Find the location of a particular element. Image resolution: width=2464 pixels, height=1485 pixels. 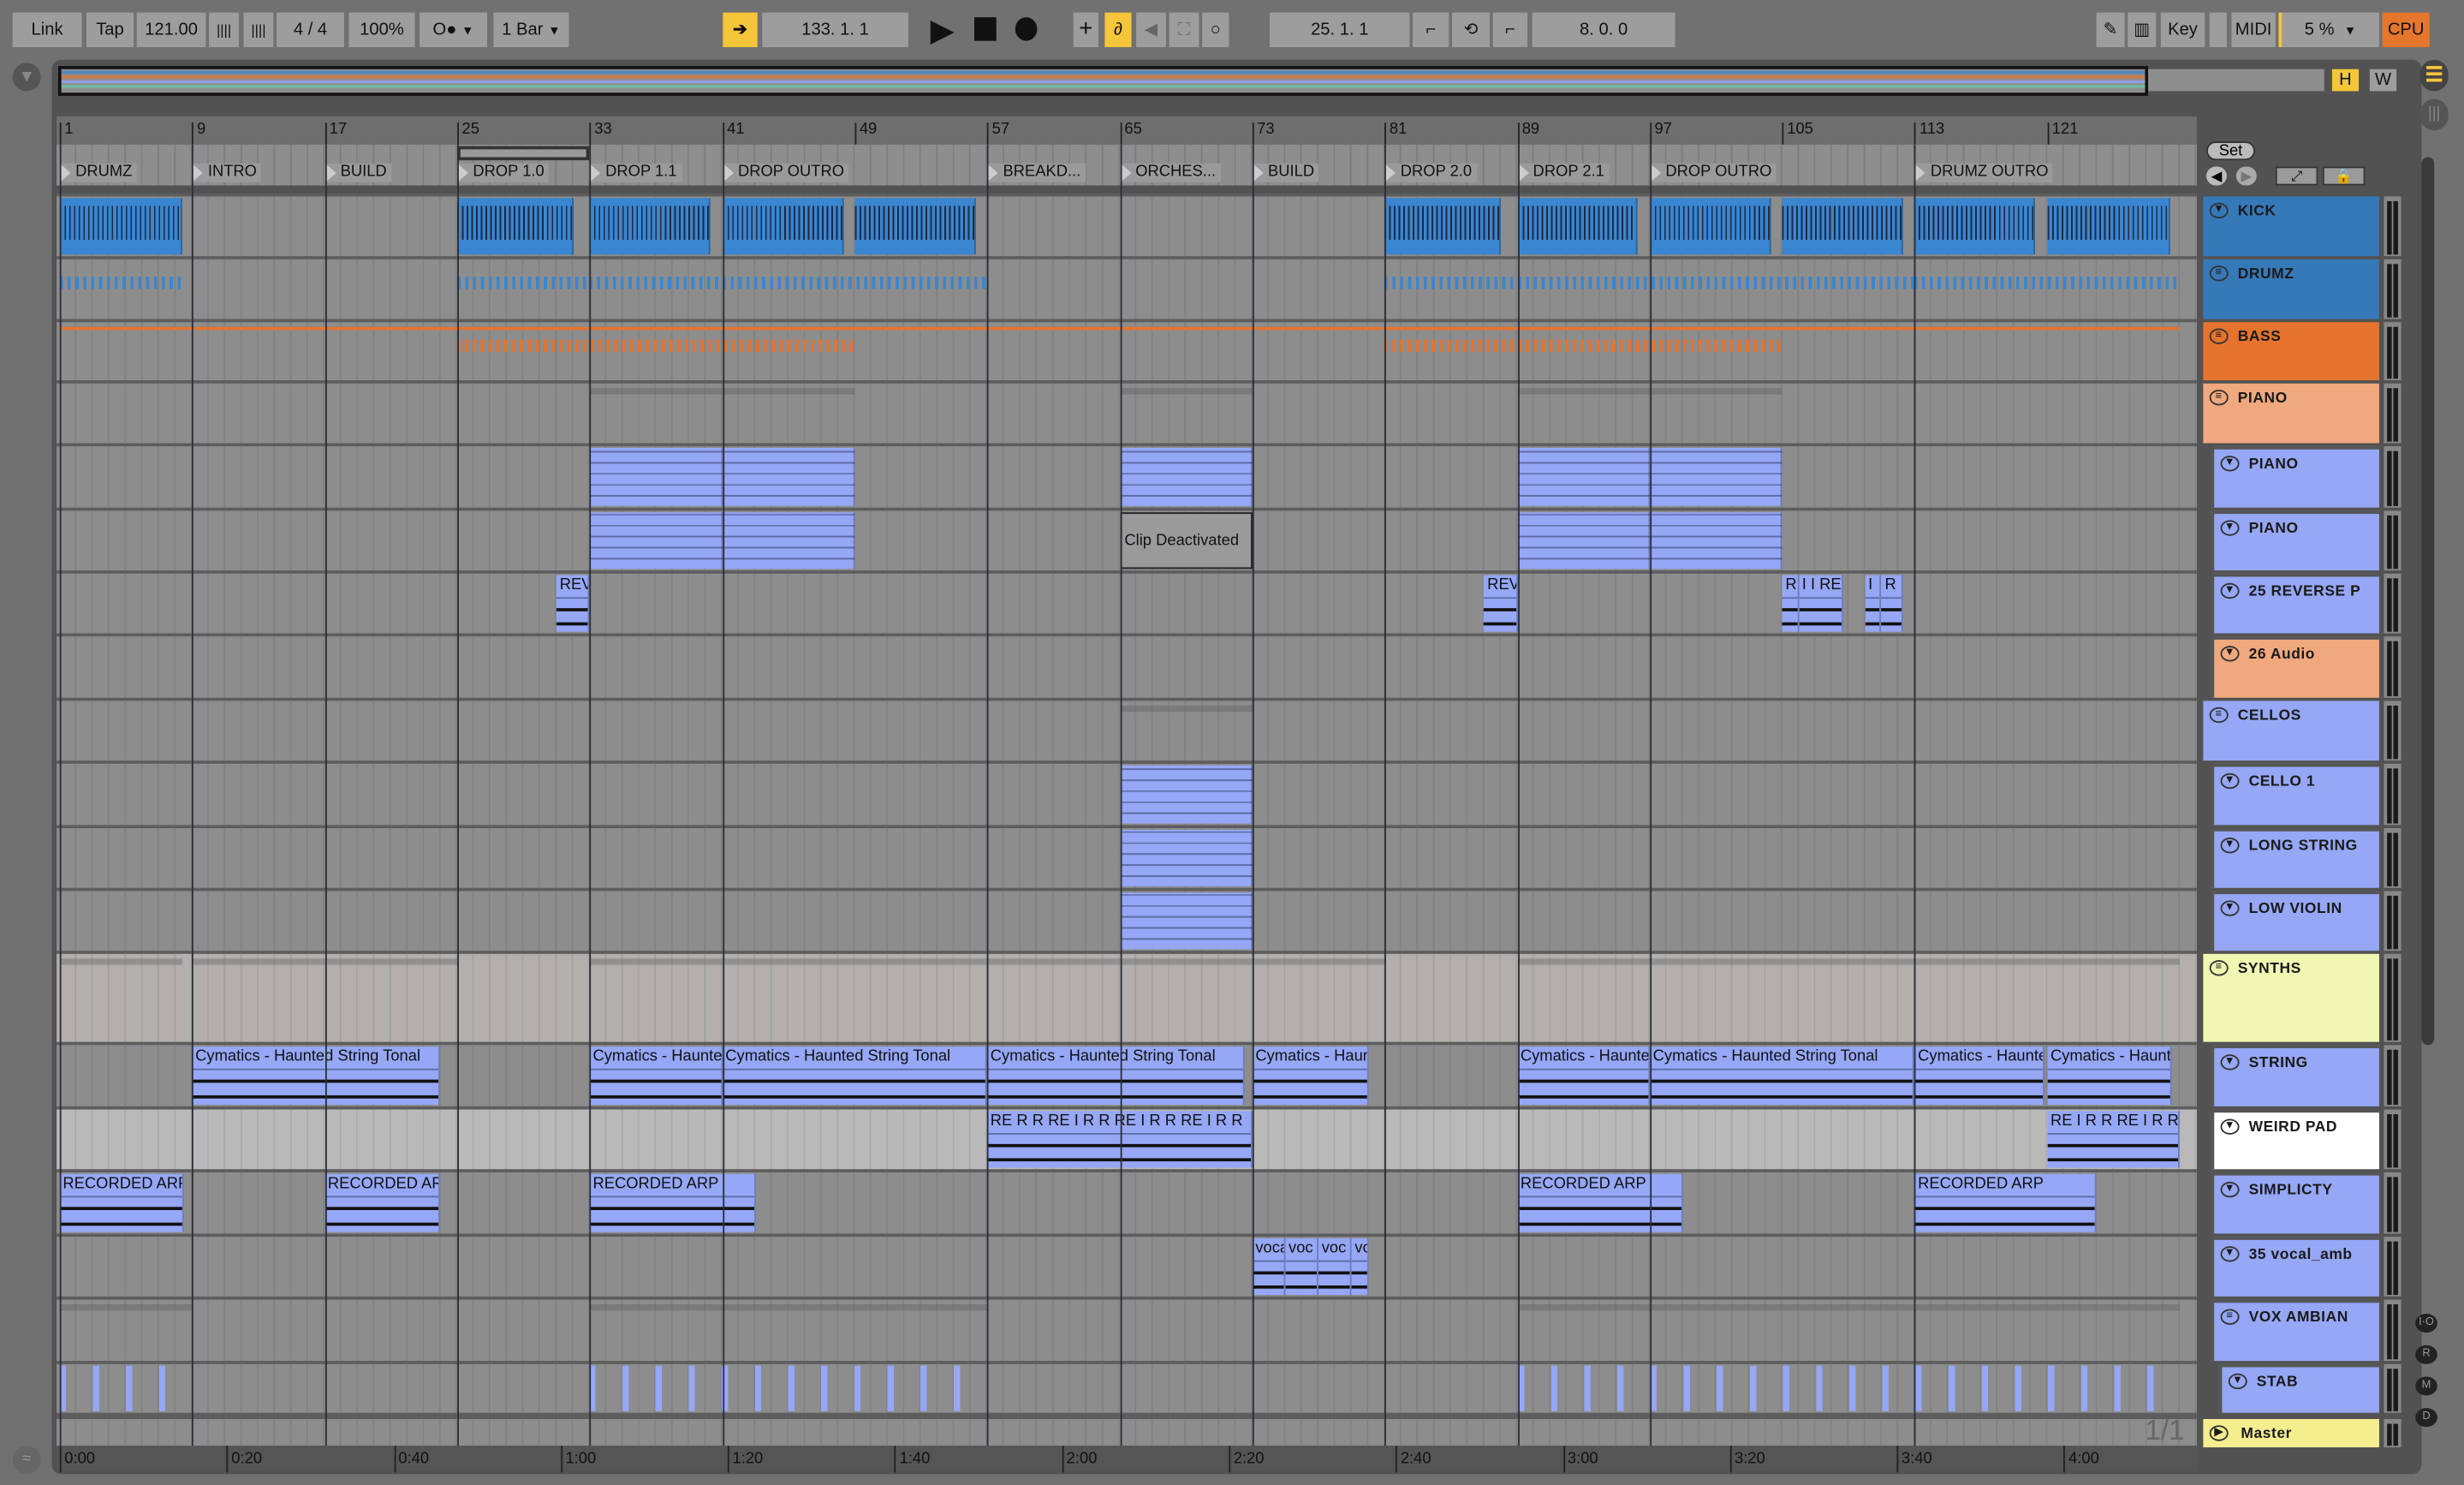

session-record-button: ○ is located at coordinates (1215, 30).